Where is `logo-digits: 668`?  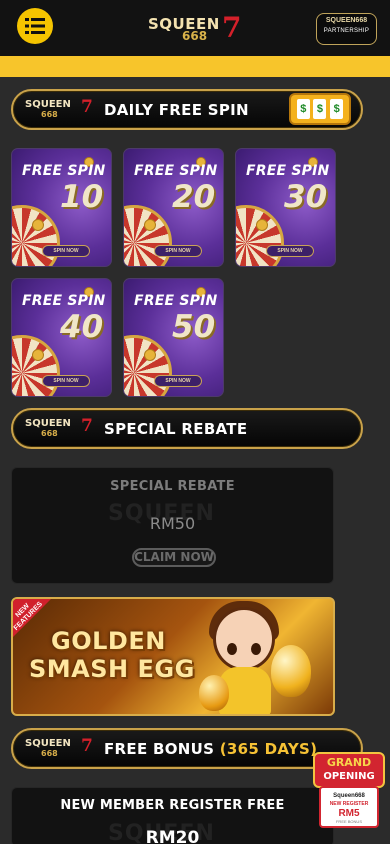
logo-digits: 668 is located at coordinates (195, 36).